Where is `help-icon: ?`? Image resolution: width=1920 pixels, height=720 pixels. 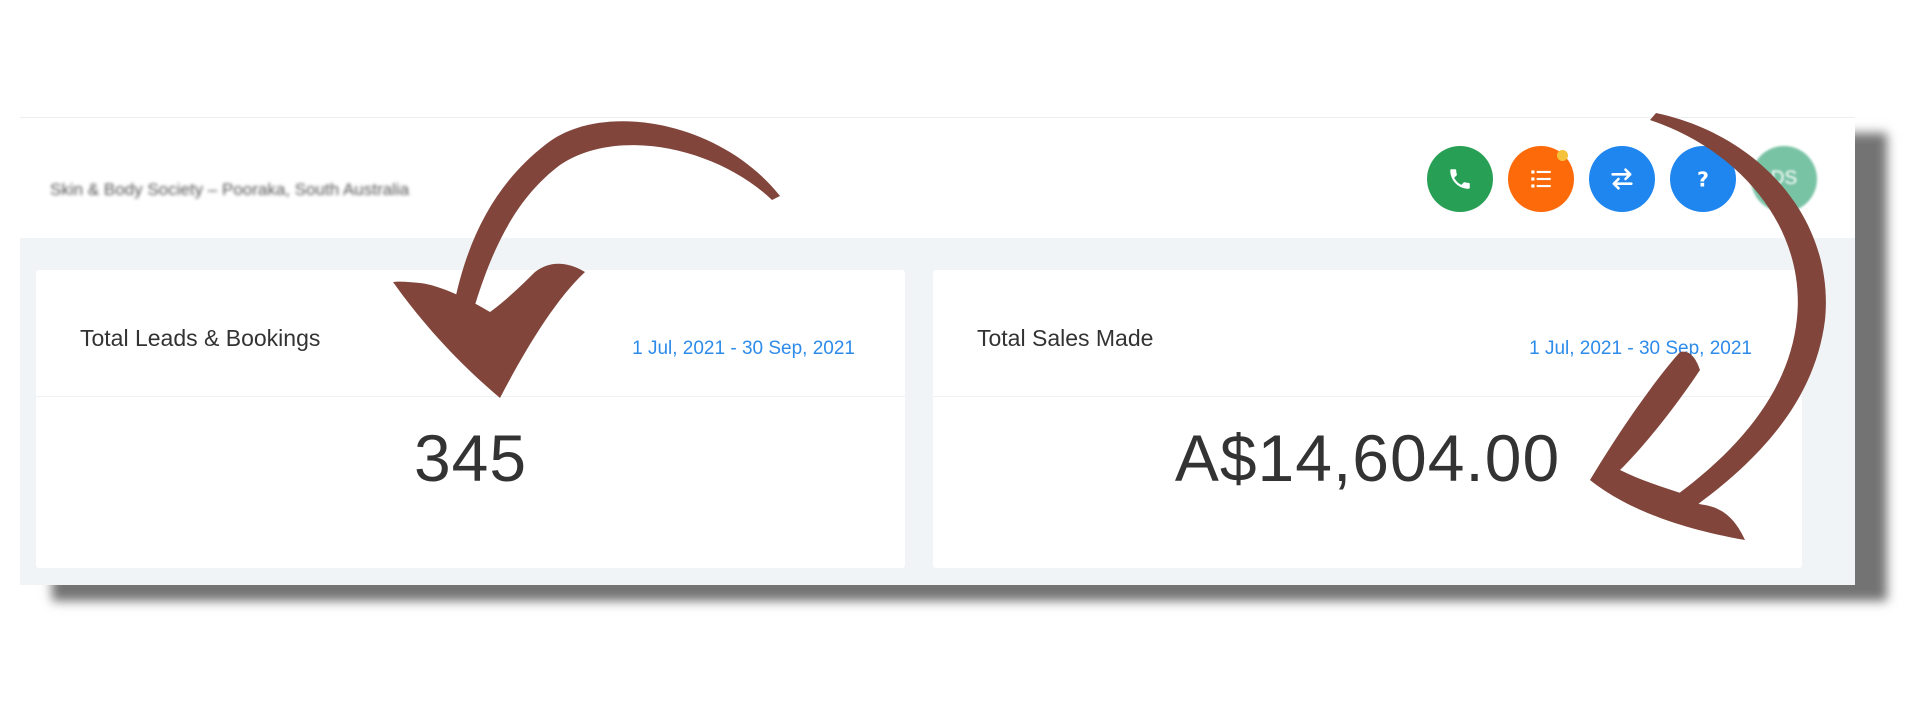
help-icon: ? is located at coordinates (1703, 180).